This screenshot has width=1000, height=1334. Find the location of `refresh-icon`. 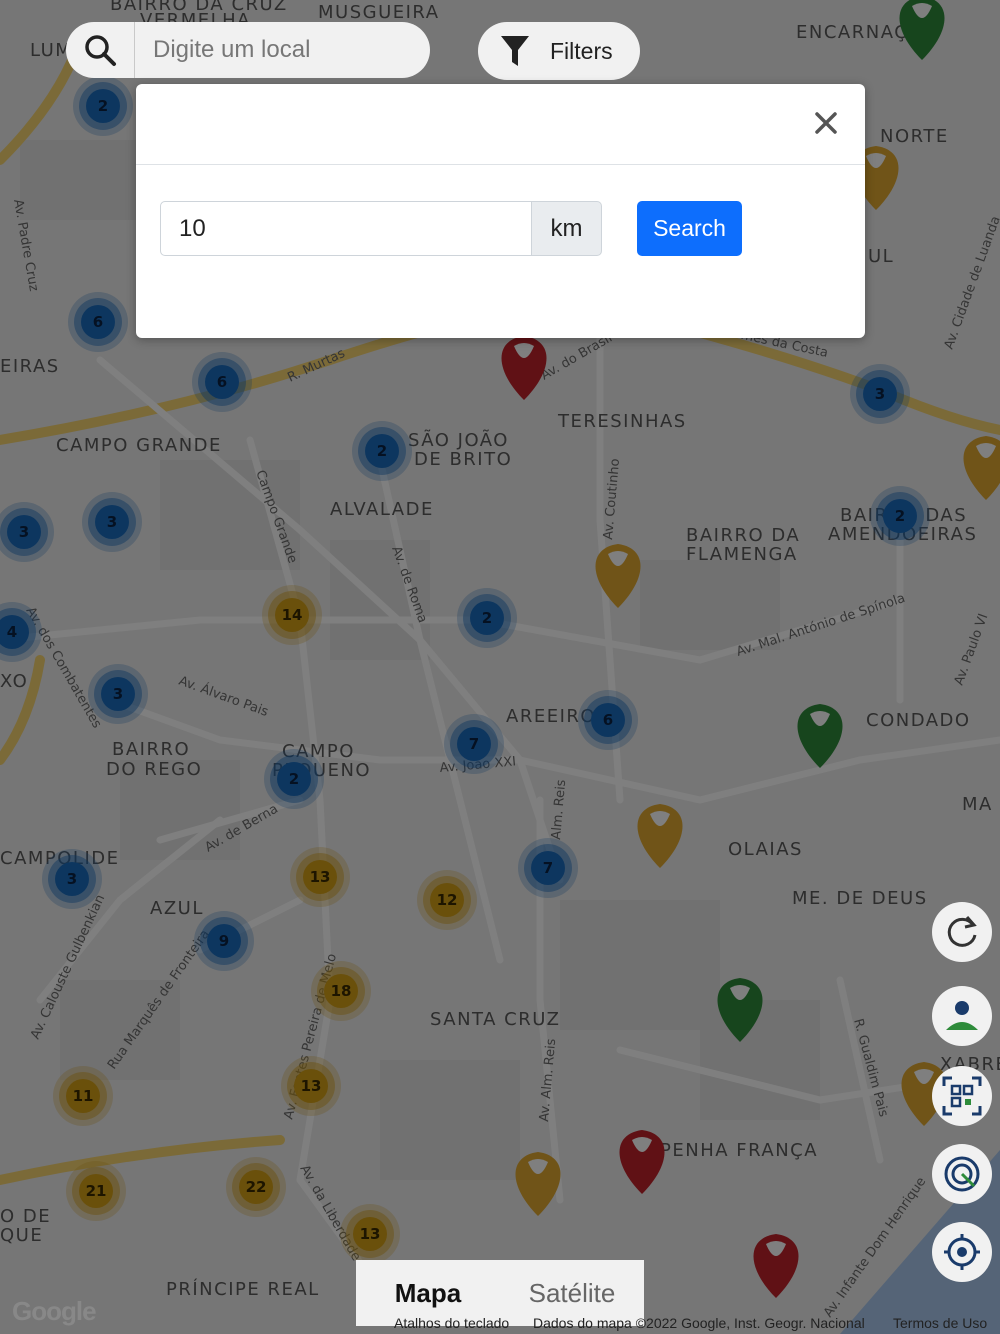

refresh-icon is located at coordinates (962, 931).